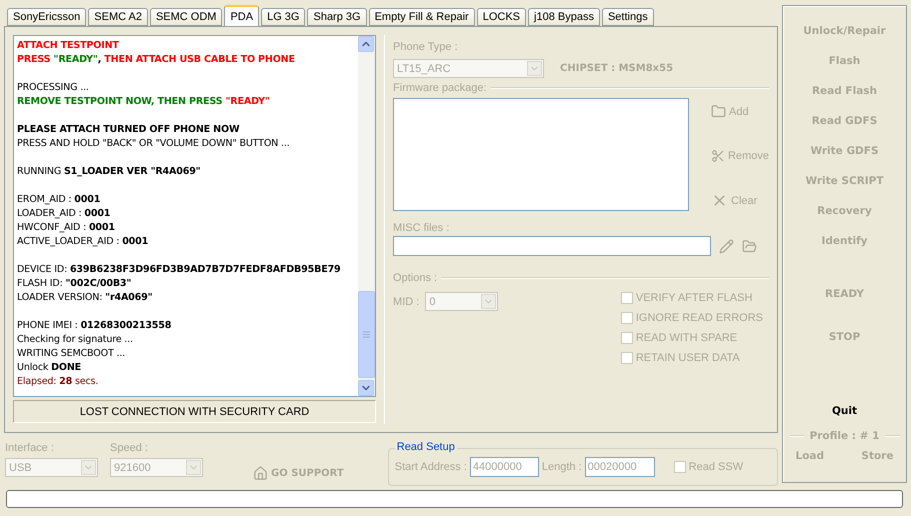 Image resolution: width=911 pixels, height=516 pixels. Describe the element at coordinates (461, 301) in the screenshot. I see `mid-select: 0` at that location.